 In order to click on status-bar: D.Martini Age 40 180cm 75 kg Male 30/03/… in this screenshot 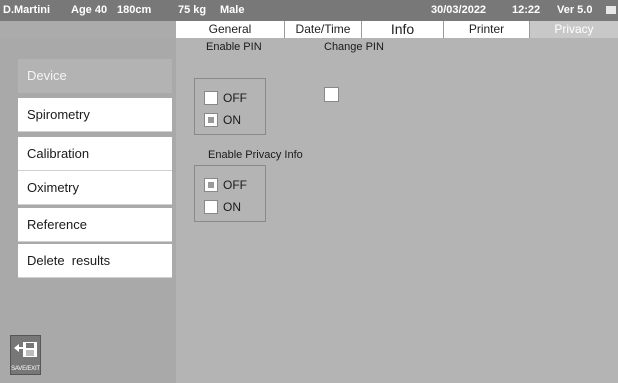, I will do `click(309, 10)`.